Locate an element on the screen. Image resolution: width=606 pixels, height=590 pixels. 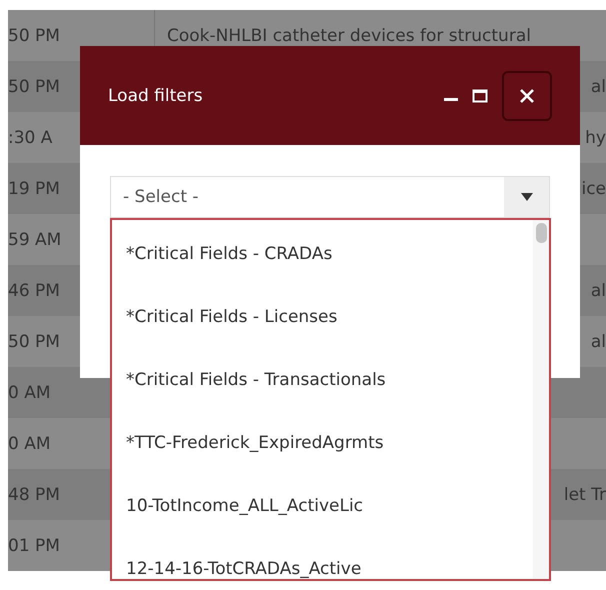
close-icon is located at coordinates (527, 95).